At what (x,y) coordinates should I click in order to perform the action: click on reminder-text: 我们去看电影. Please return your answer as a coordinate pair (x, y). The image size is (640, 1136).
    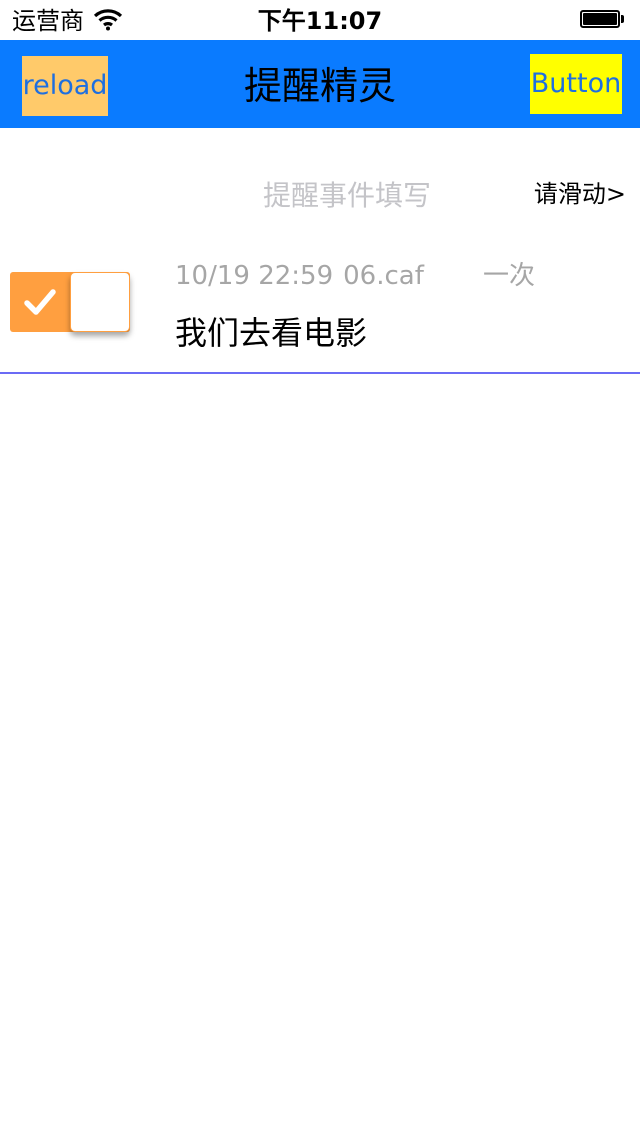
    Looking at the image, I should click on (271, 333).